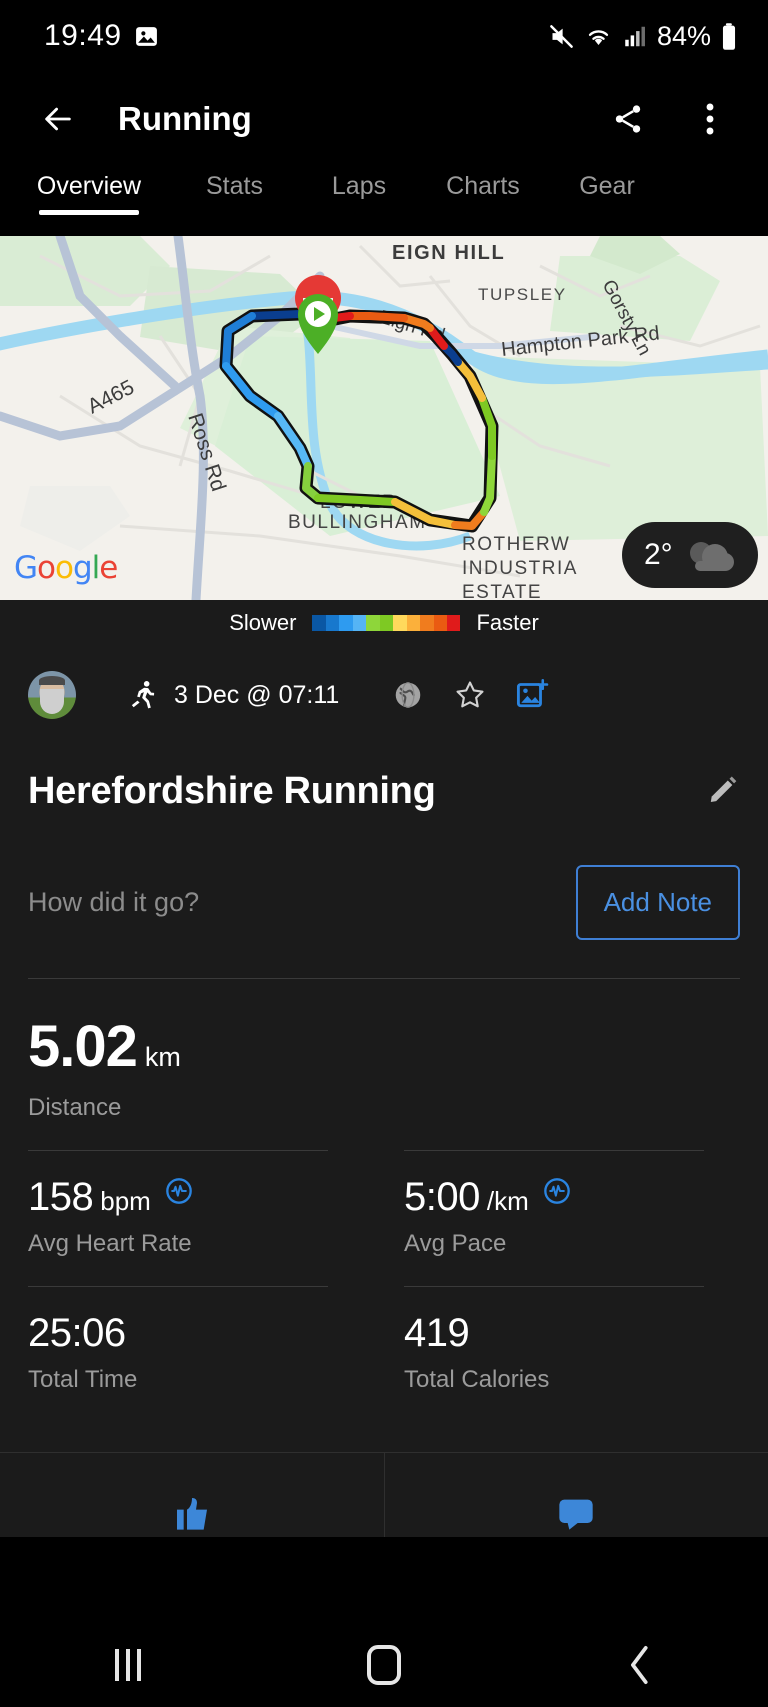 This screenshot has height=1707, width=768. Describe the element at coordinates (437, 1333) in the screenshot. I see `calories-value: 419` at that location.